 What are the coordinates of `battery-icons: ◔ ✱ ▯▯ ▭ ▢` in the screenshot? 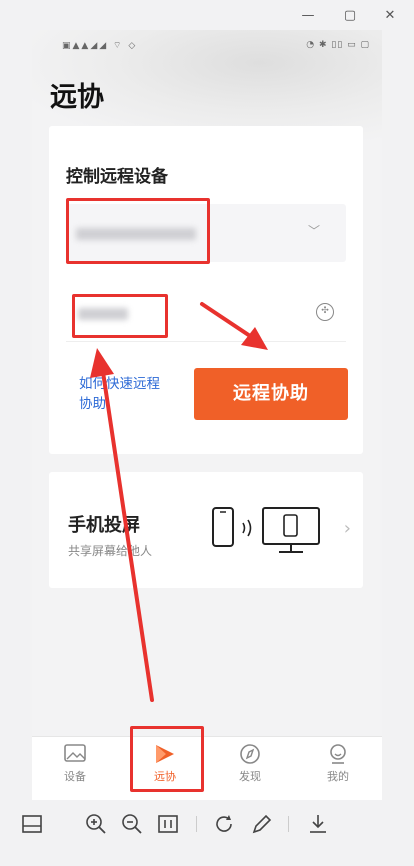 It's located at (338, 45).